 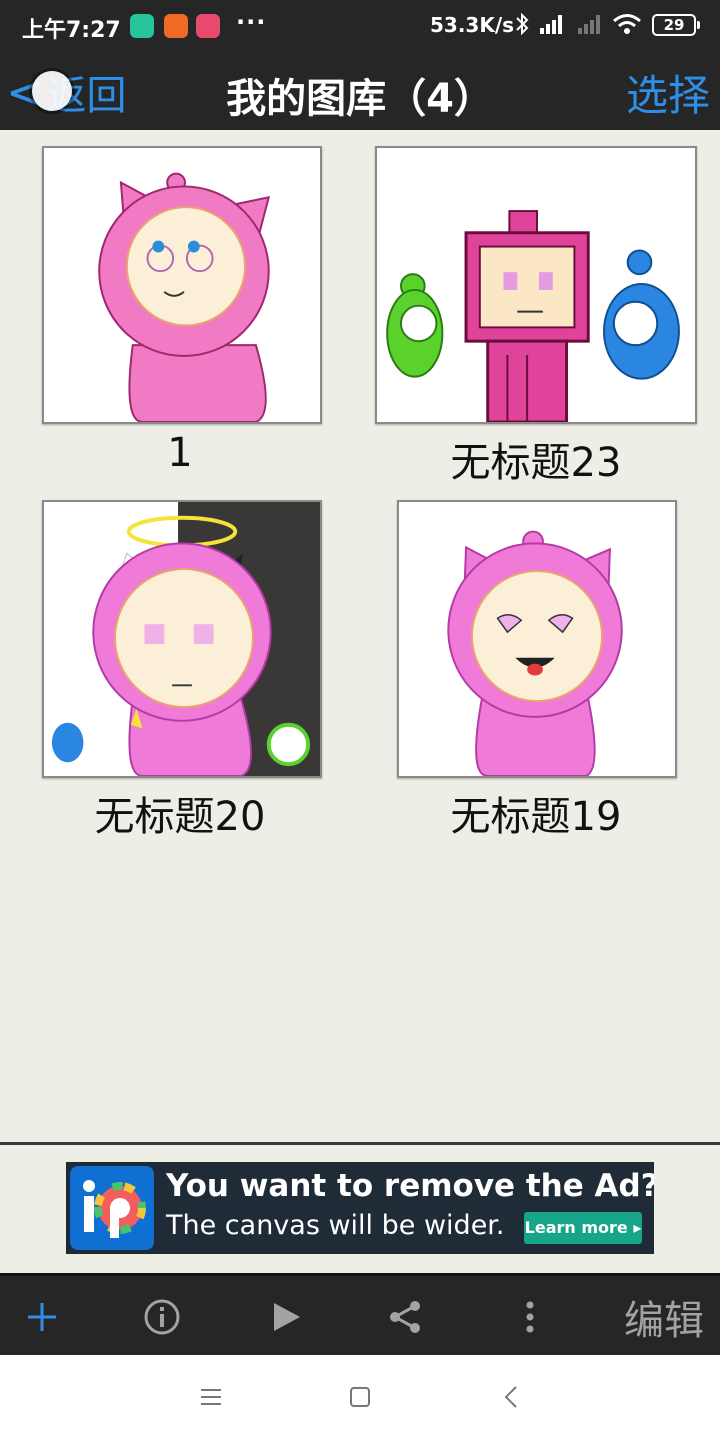 I want to click on menu-icon, so click(x=211, y=1397).